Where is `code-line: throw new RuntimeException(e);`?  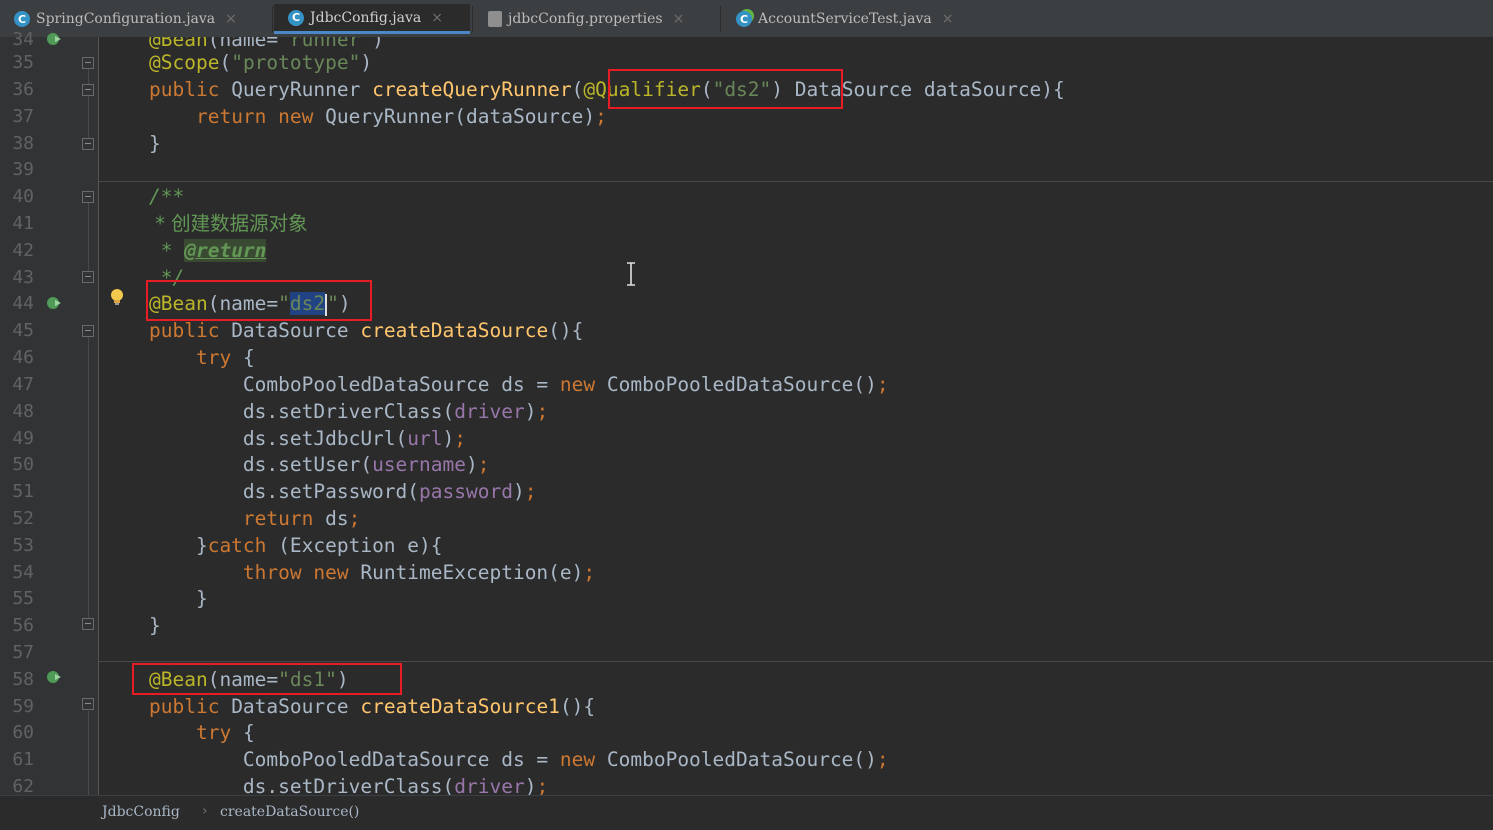 code-line: throw new RuntimeException(e); is located at coordinates (796, 572).